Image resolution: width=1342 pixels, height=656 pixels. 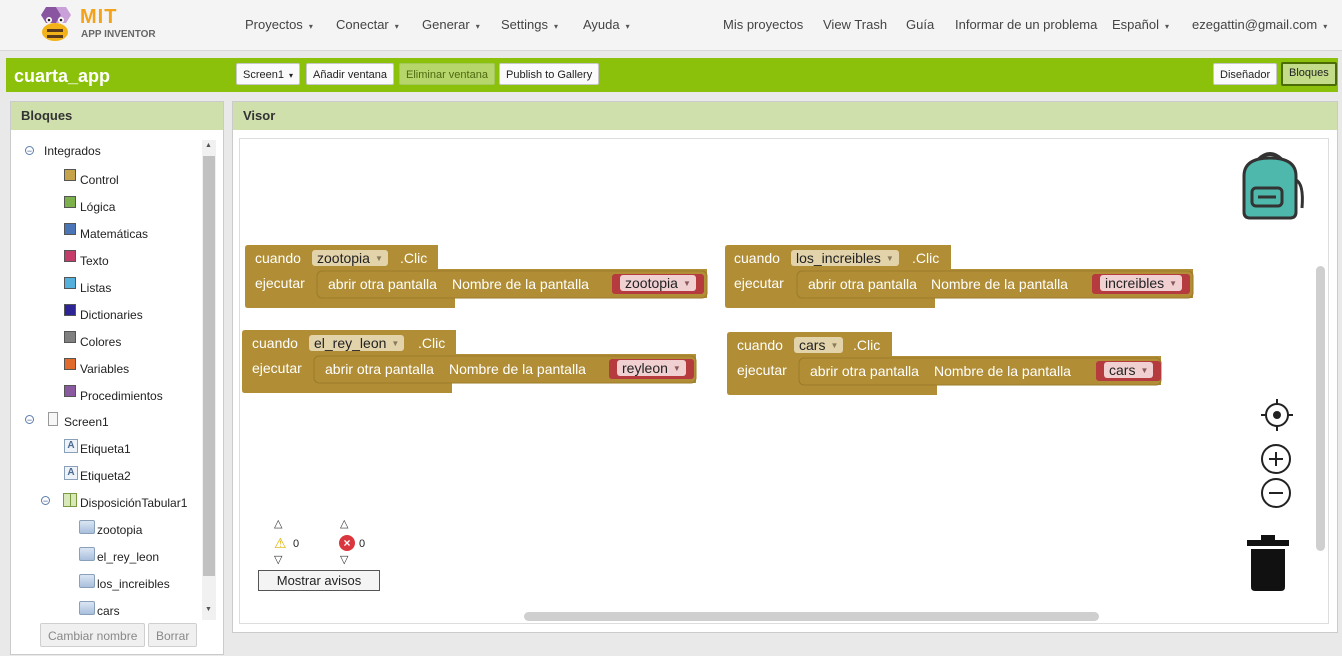 I want to click on screen-name-dropdown: cars ▼, so click(x=1129, y=370).